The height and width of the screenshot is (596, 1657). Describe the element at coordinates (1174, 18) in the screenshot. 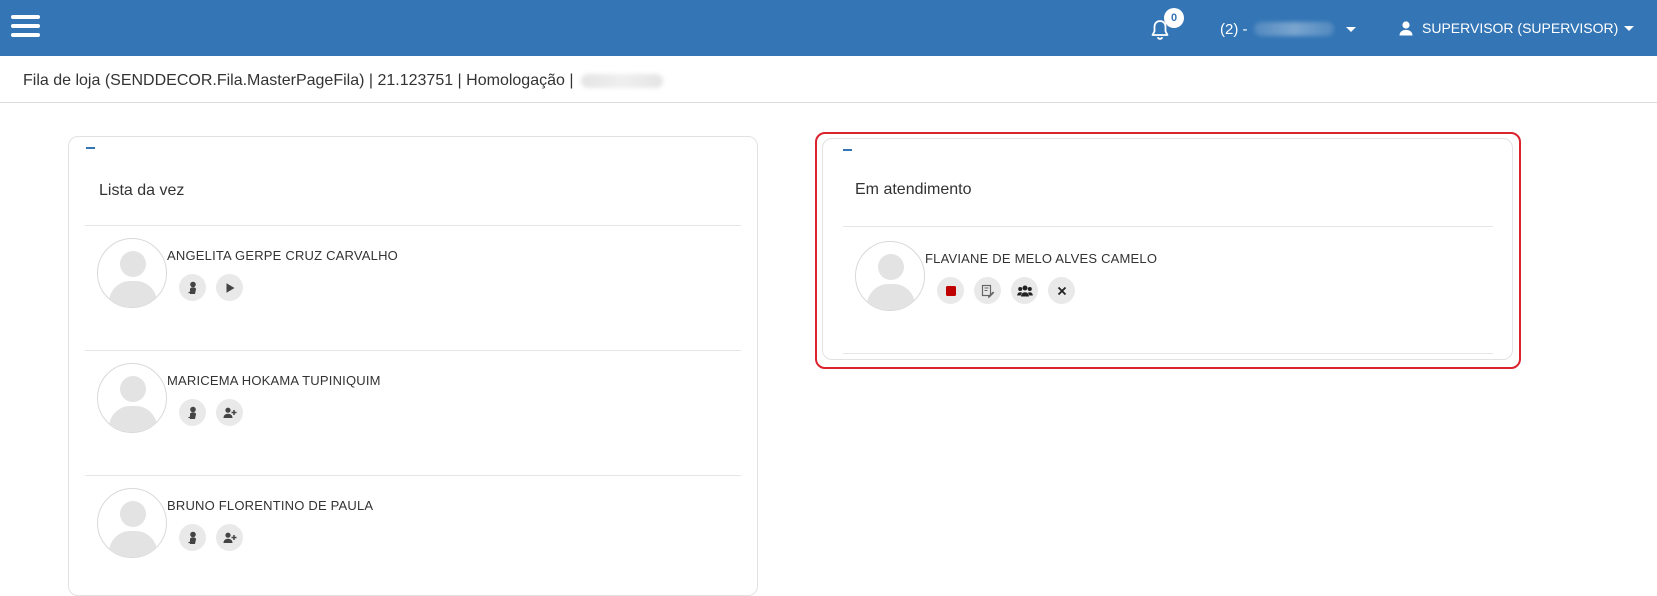

I see `notification-count-badge: 0` at that location.